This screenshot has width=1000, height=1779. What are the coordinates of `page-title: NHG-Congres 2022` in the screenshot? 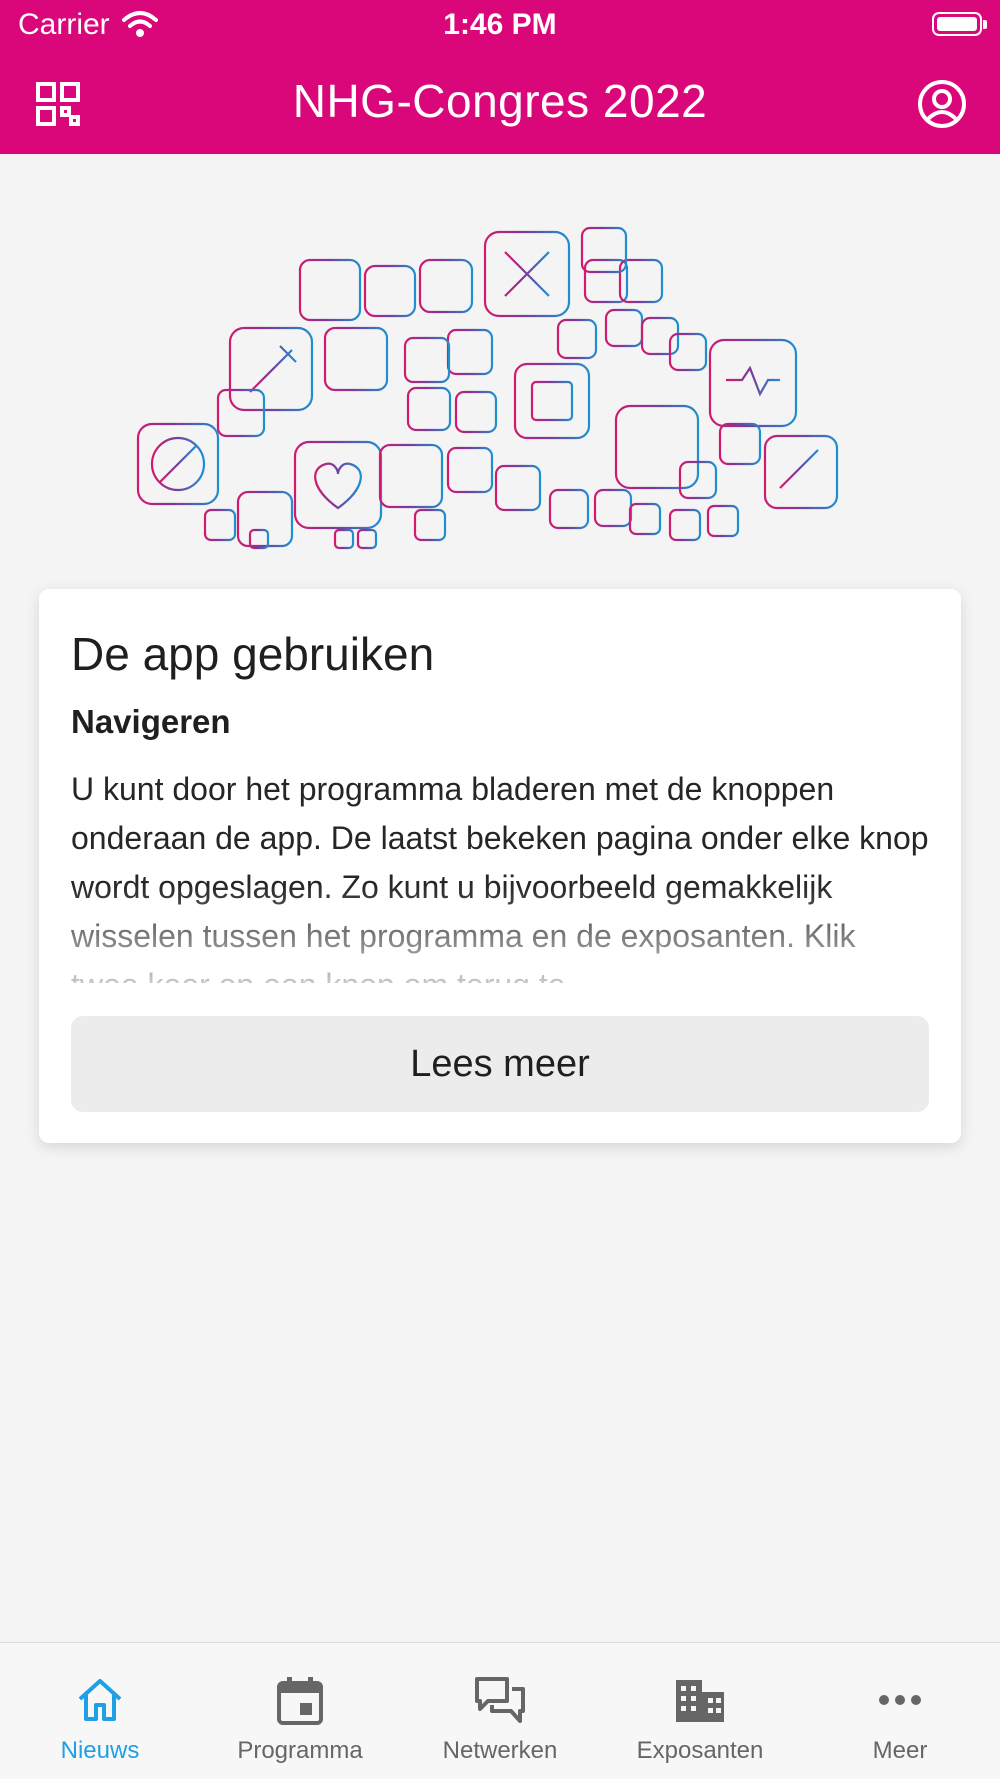 It's located at (500, 101).